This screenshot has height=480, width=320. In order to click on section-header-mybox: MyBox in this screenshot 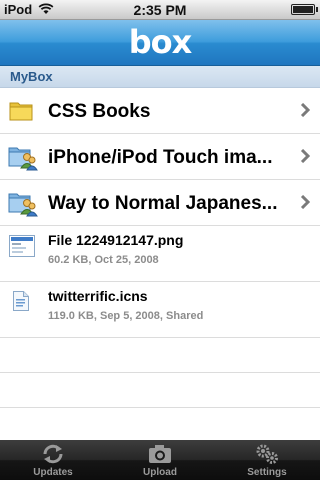, I will do `click(160, 77)`.